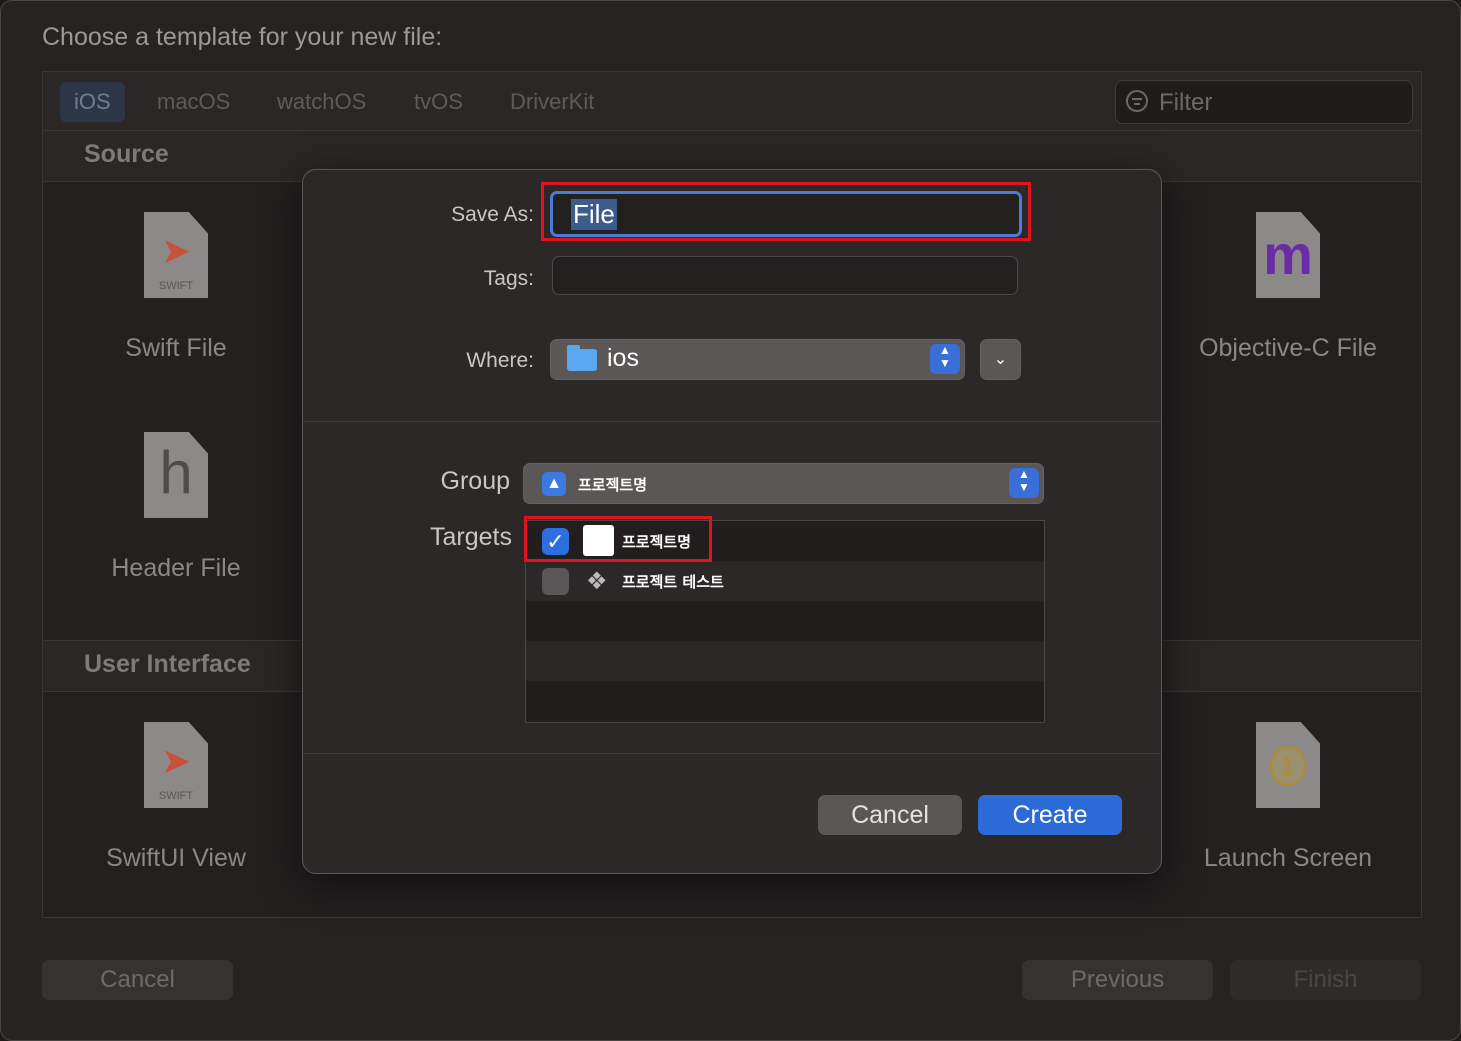 Image resolution: width=1461 pixels, height=1041 pixels. I want to click on tags-field, so click(785, 275).